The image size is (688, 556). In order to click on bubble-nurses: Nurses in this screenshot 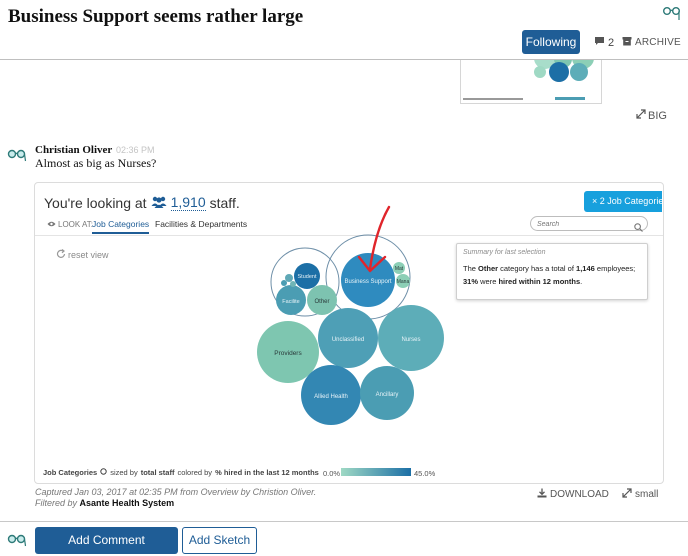, I will do `click(411, 338)`.